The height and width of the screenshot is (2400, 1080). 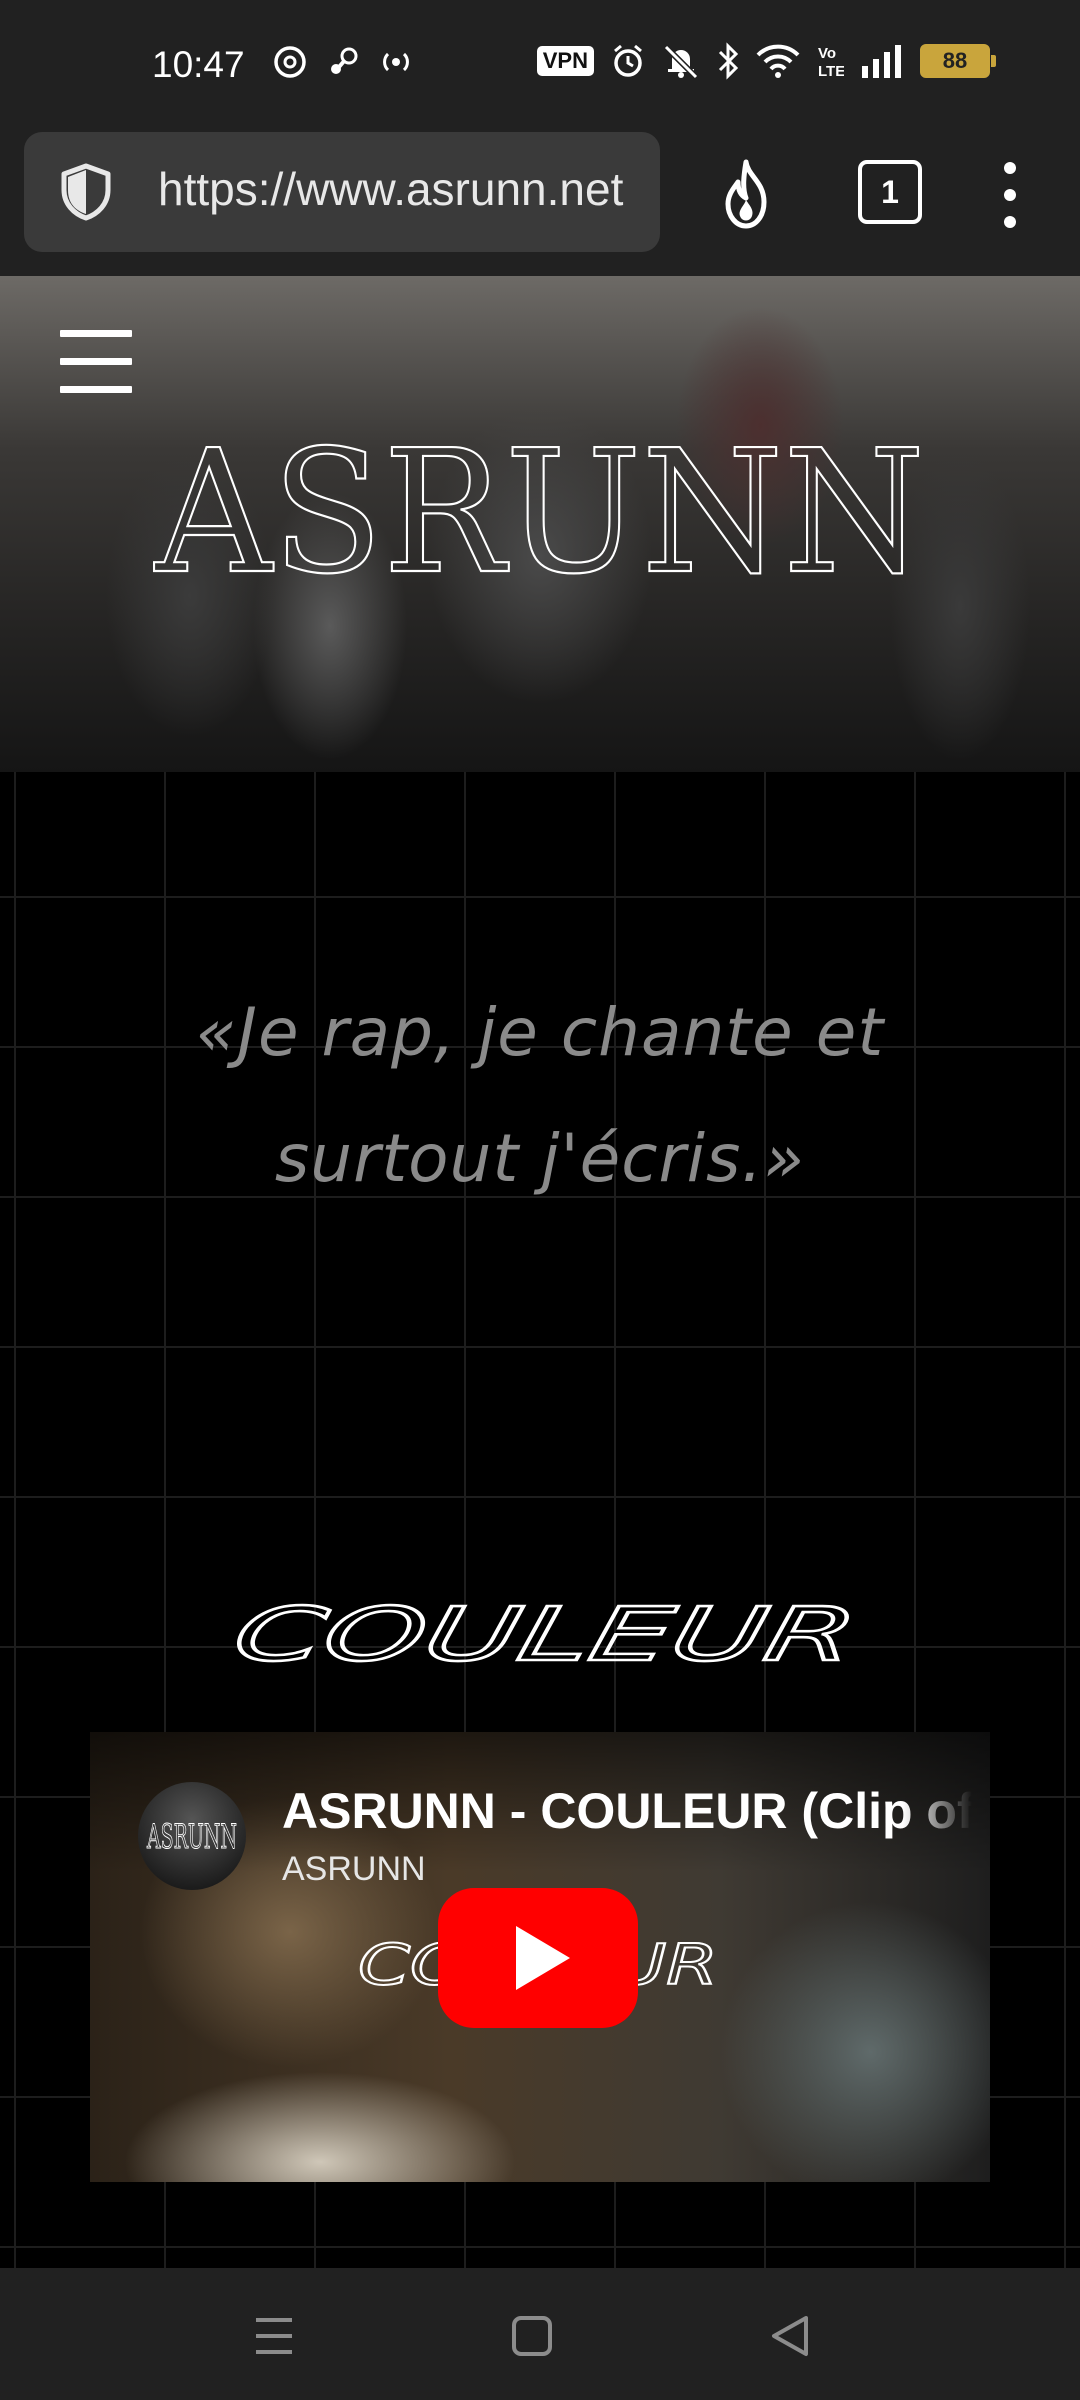 What do you see at coordinates (831, 71) in the screenshot?
I see `svg-text: LTE` at bounding box center [831, 71].